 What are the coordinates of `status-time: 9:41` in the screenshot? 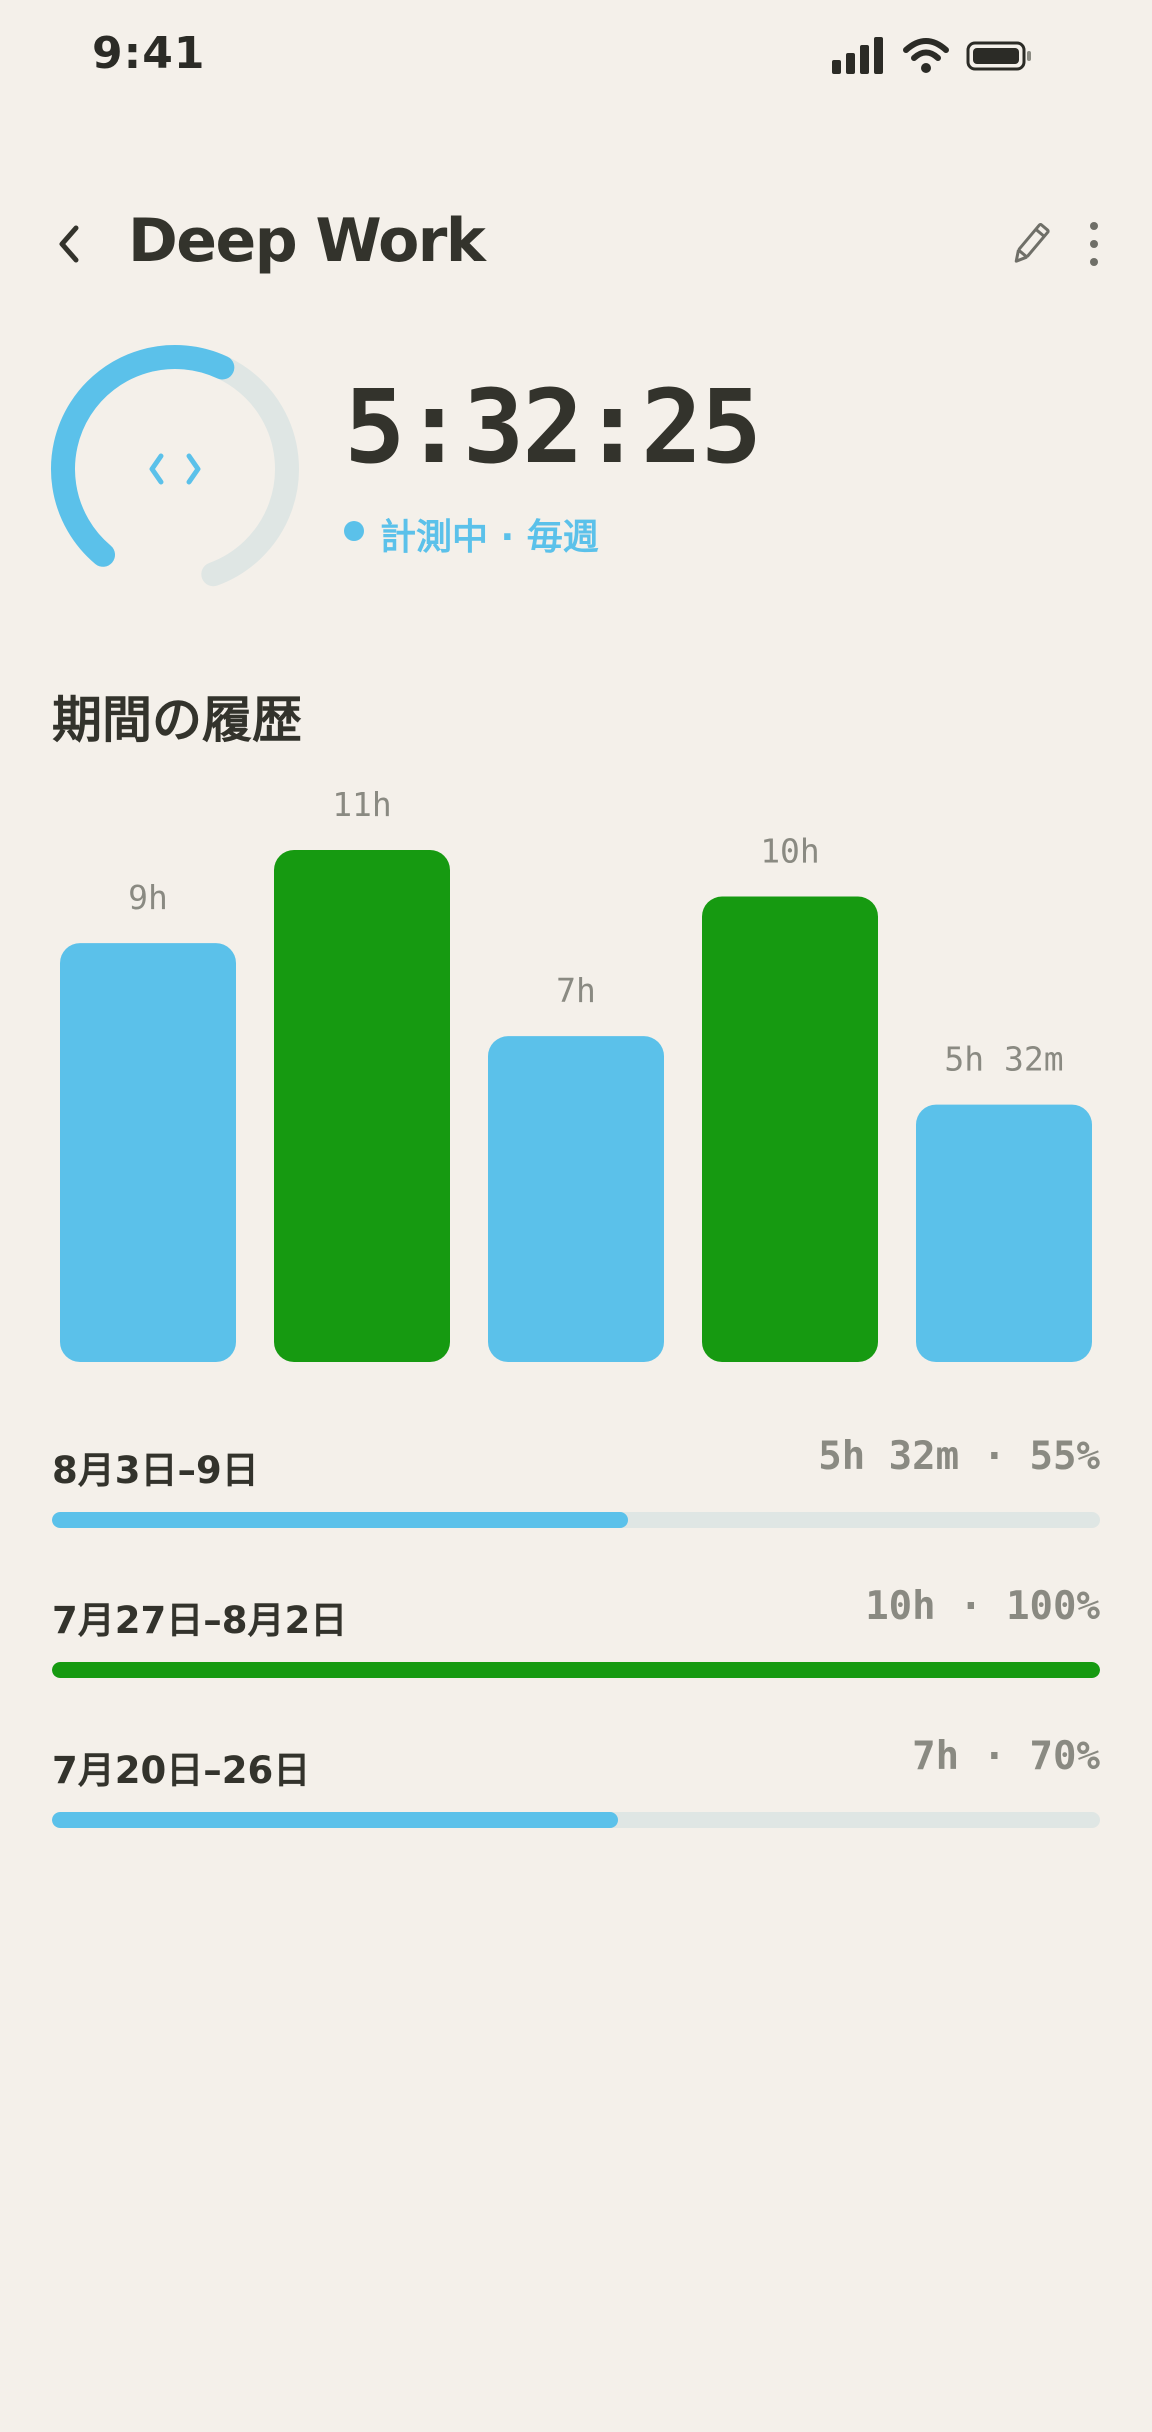 It's located at (149, 53).